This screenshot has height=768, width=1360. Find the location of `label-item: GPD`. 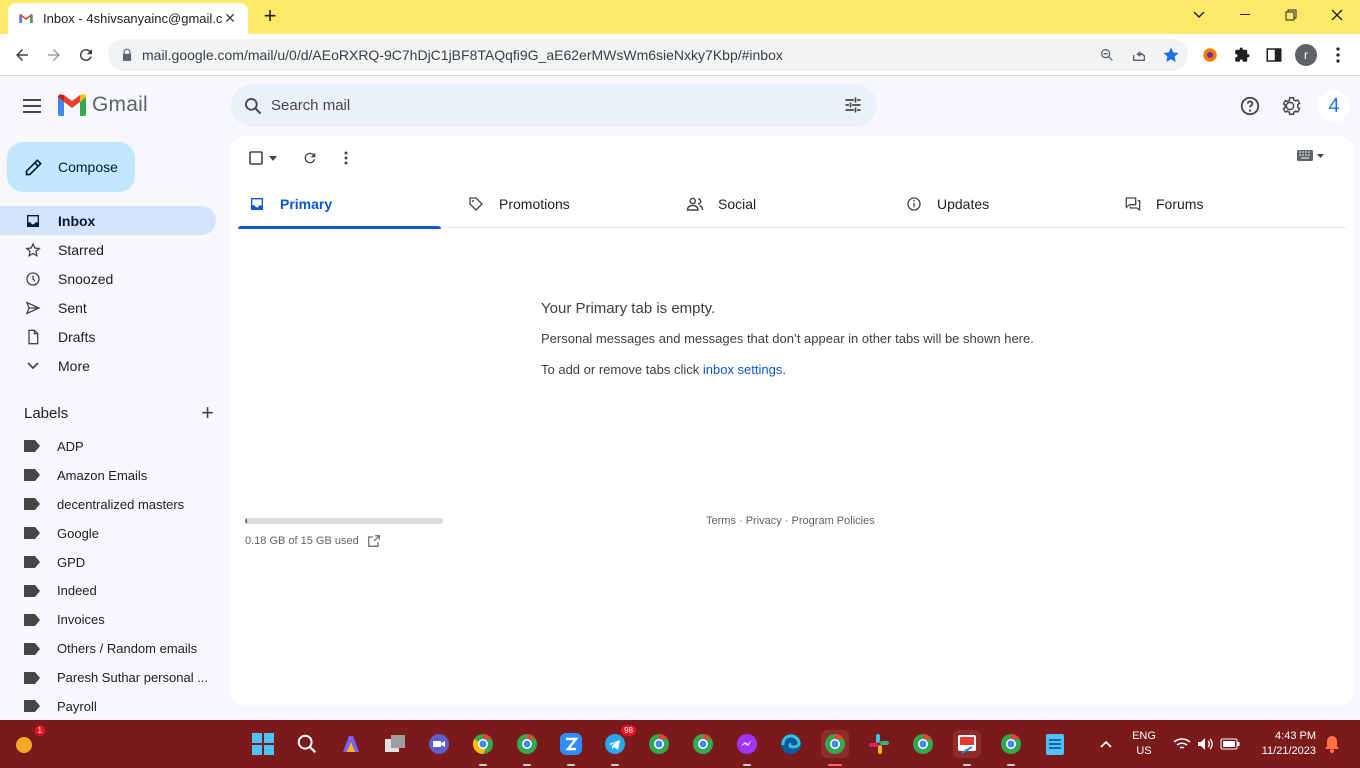

label-item: GPD is located at coordinates (108, 562).